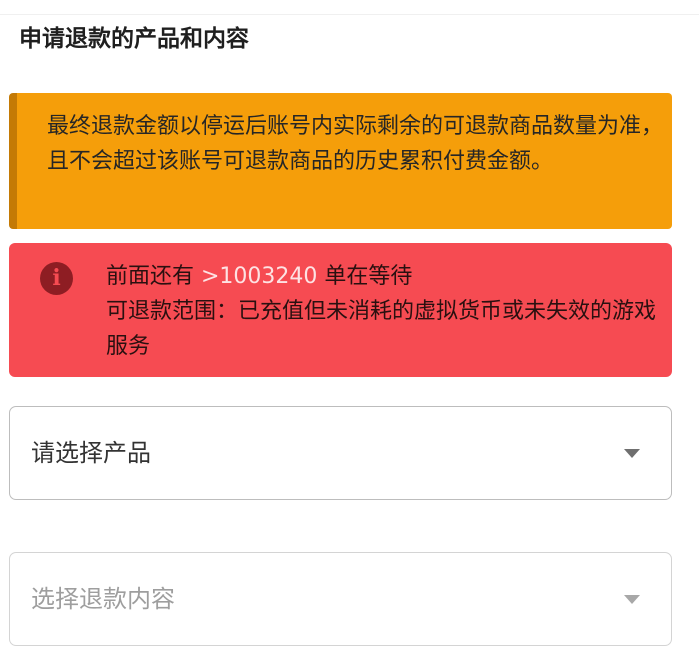 This screenshot has width=699, height=670. What do you see at coordinates (103, 599) in the screenshot?
I see `refund-content-select-placeholder: 选择退款内容` at bounding box center [103, 599].